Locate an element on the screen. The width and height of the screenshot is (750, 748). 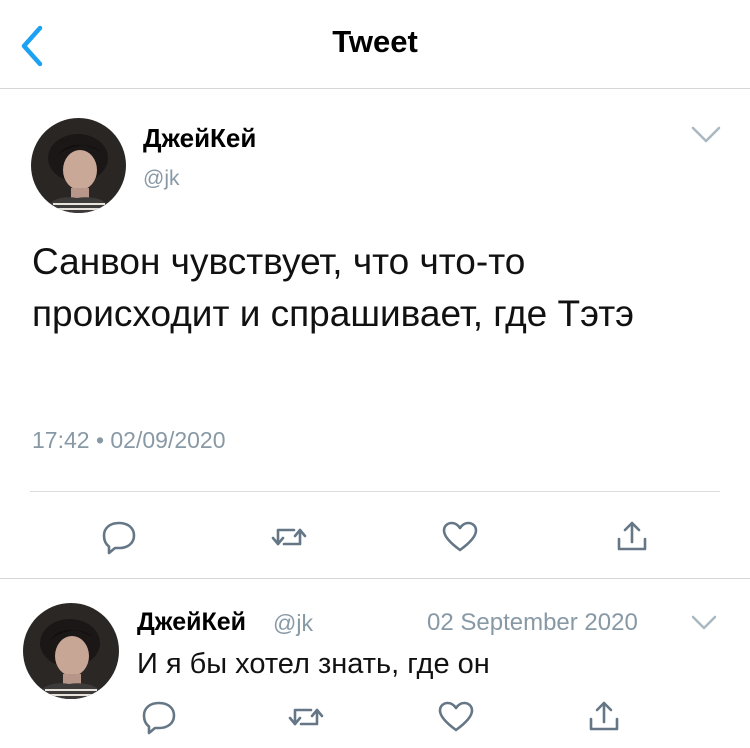
reply-text: И я бы хотел знать, где он is located at coordinates (313, 664).